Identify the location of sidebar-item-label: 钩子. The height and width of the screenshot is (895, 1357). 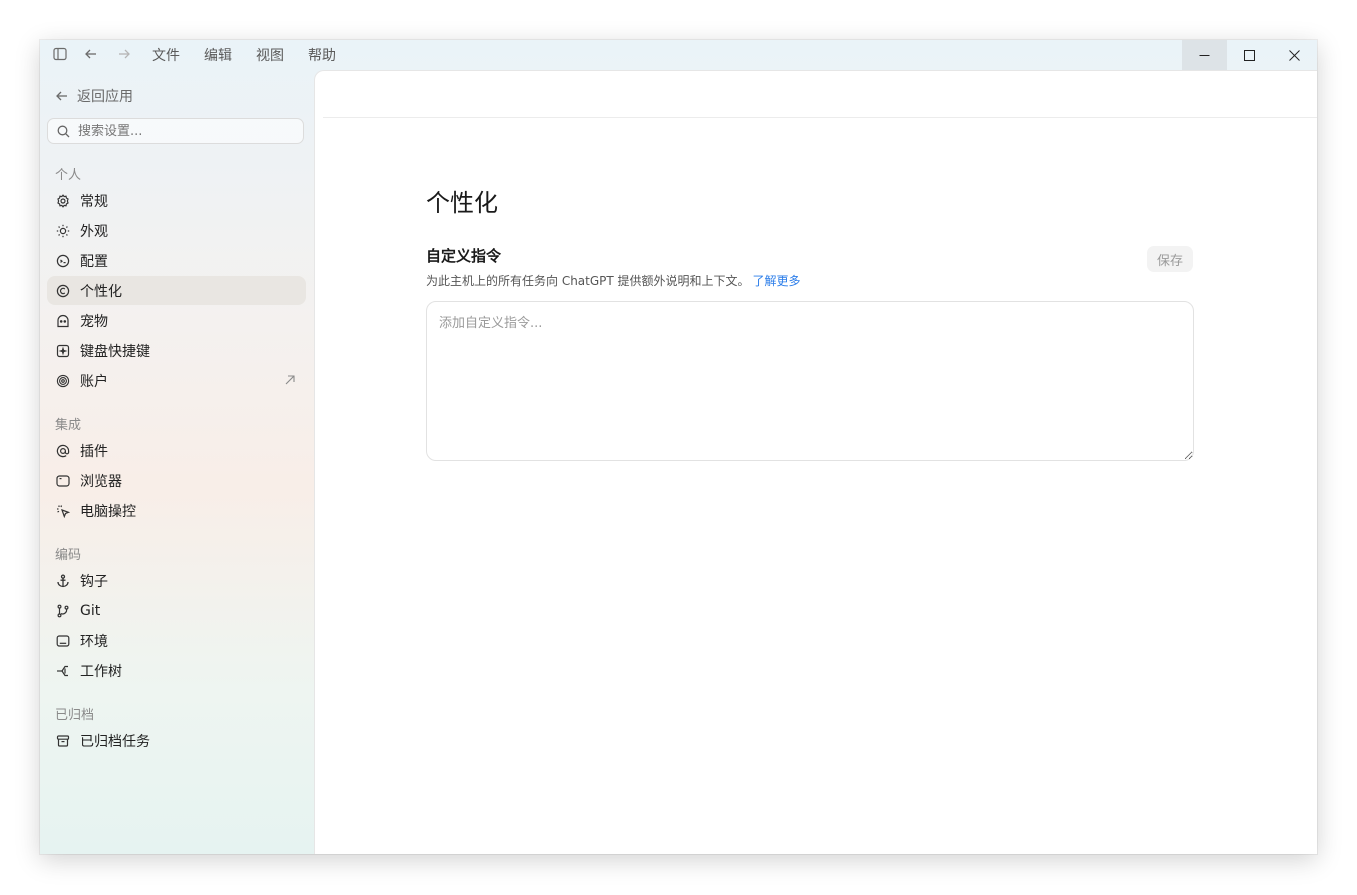
(94, 581).